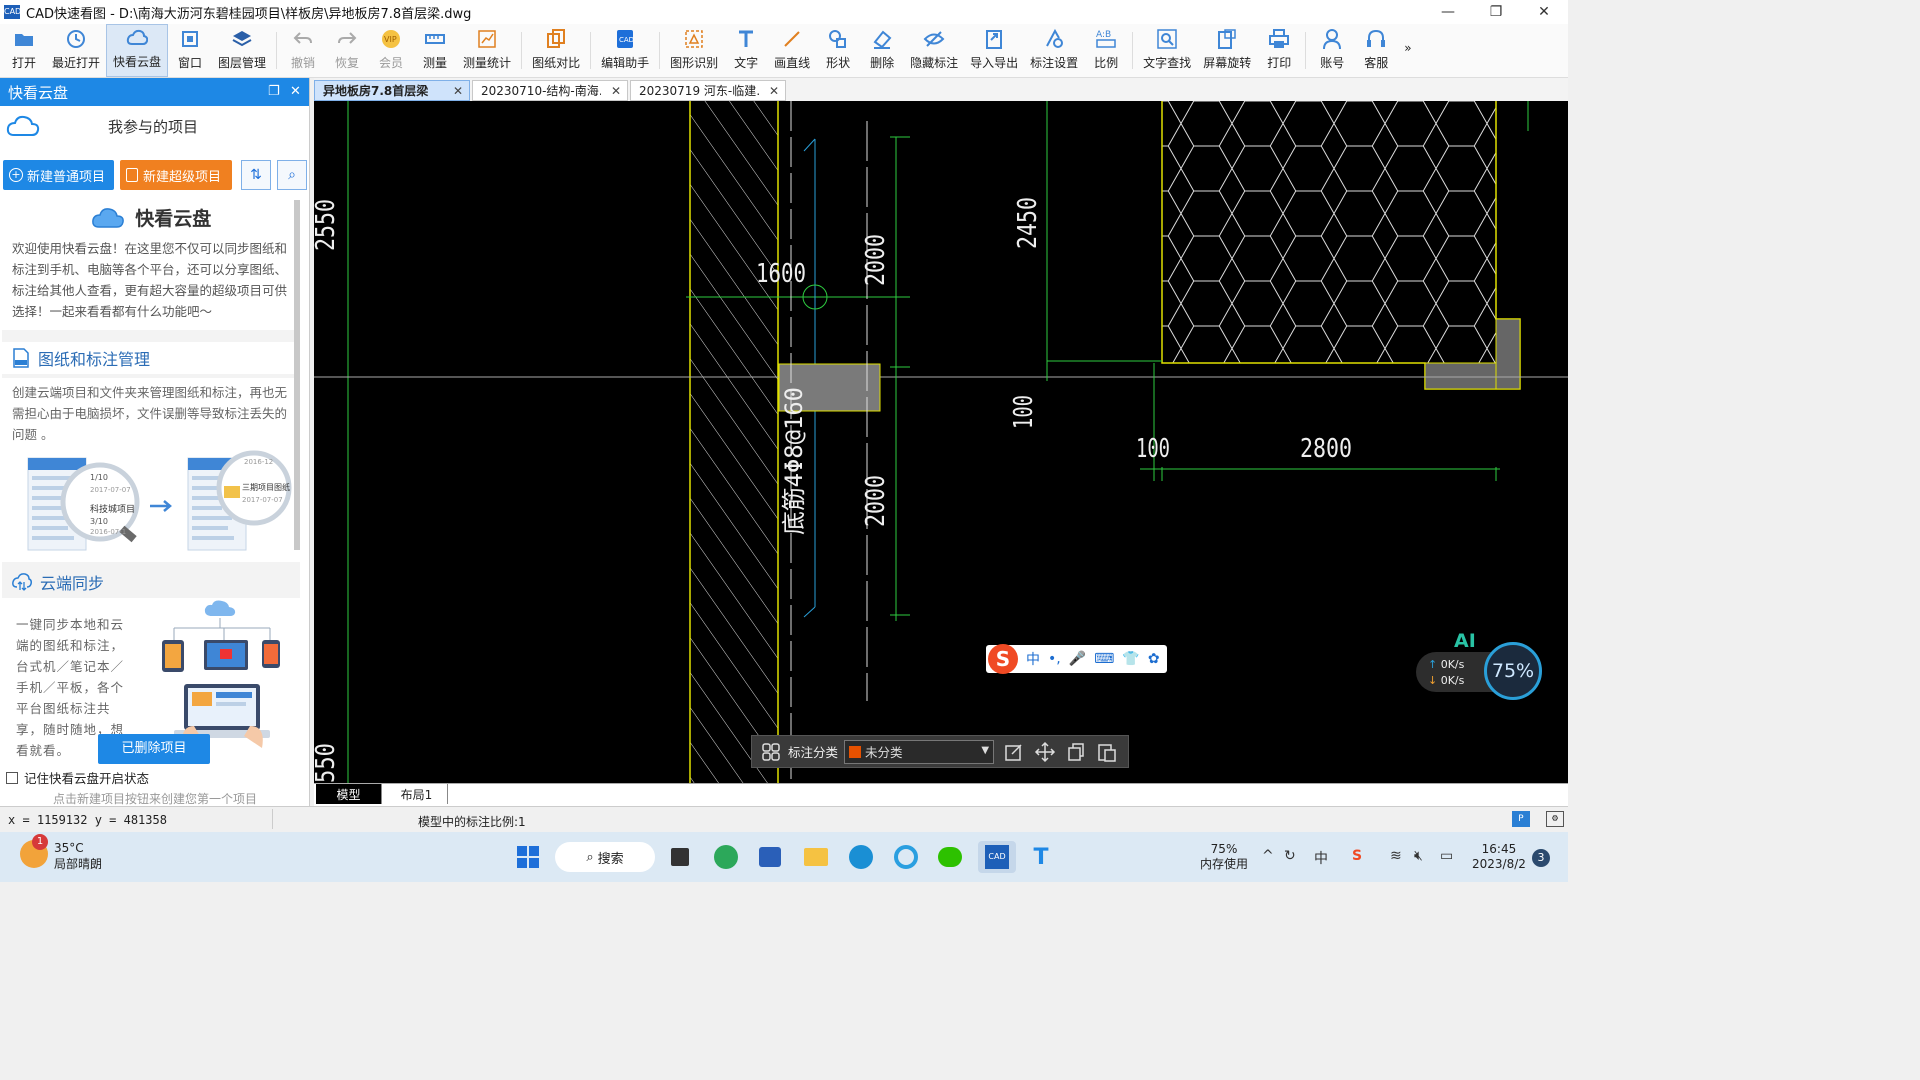 This screenshot has height=1080, width=1920. What do you see at coordinates (528, 857) in the screenshot?
I see `start-button` at bounding box center [528, 857].